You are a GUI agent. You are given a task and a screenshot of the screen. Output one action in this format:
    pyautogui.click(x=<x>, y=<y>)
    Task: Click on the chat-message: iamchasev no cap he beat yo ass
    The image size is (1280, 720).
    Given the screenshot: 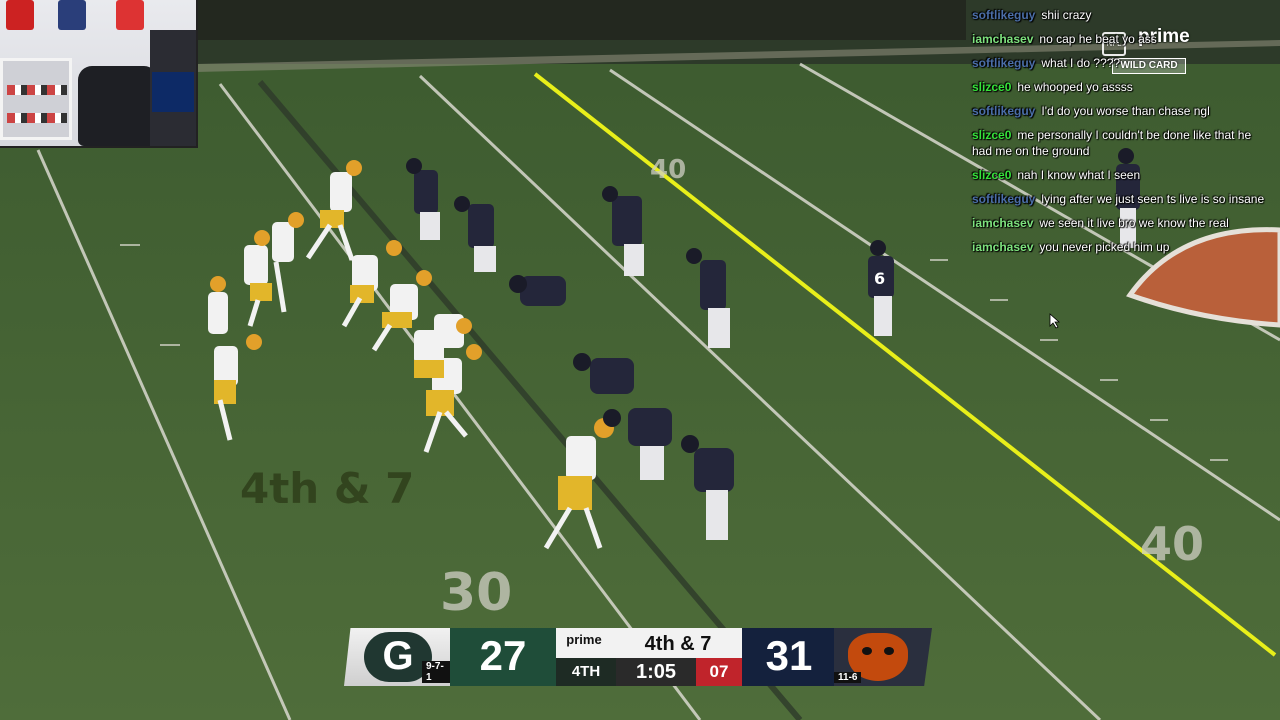 What is the action you would take?
    pyautogui.click(x=1123, y=39)
    